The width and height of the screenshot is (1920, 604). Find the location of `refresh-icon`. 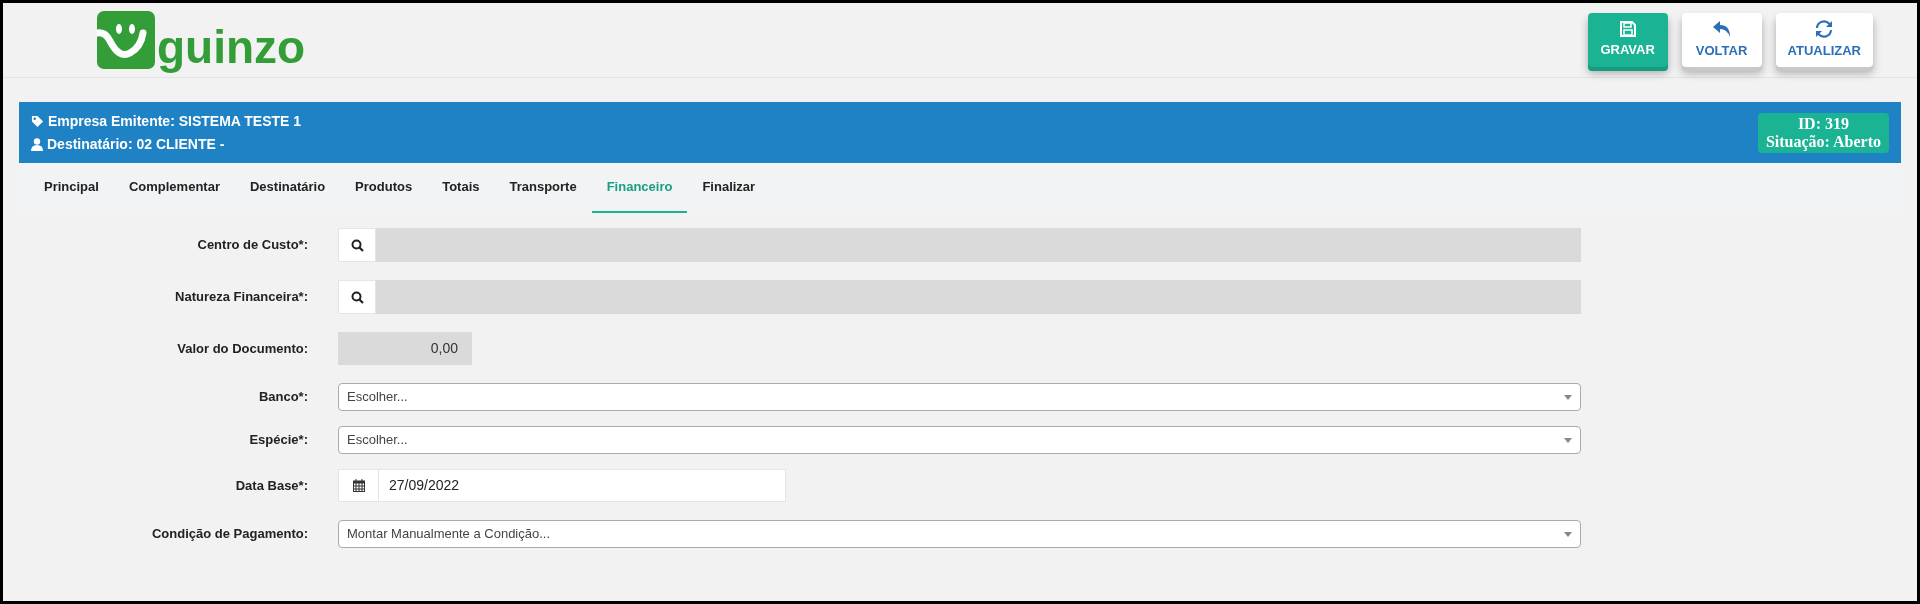

refresh-icon is located at coordinates (1824, 28).